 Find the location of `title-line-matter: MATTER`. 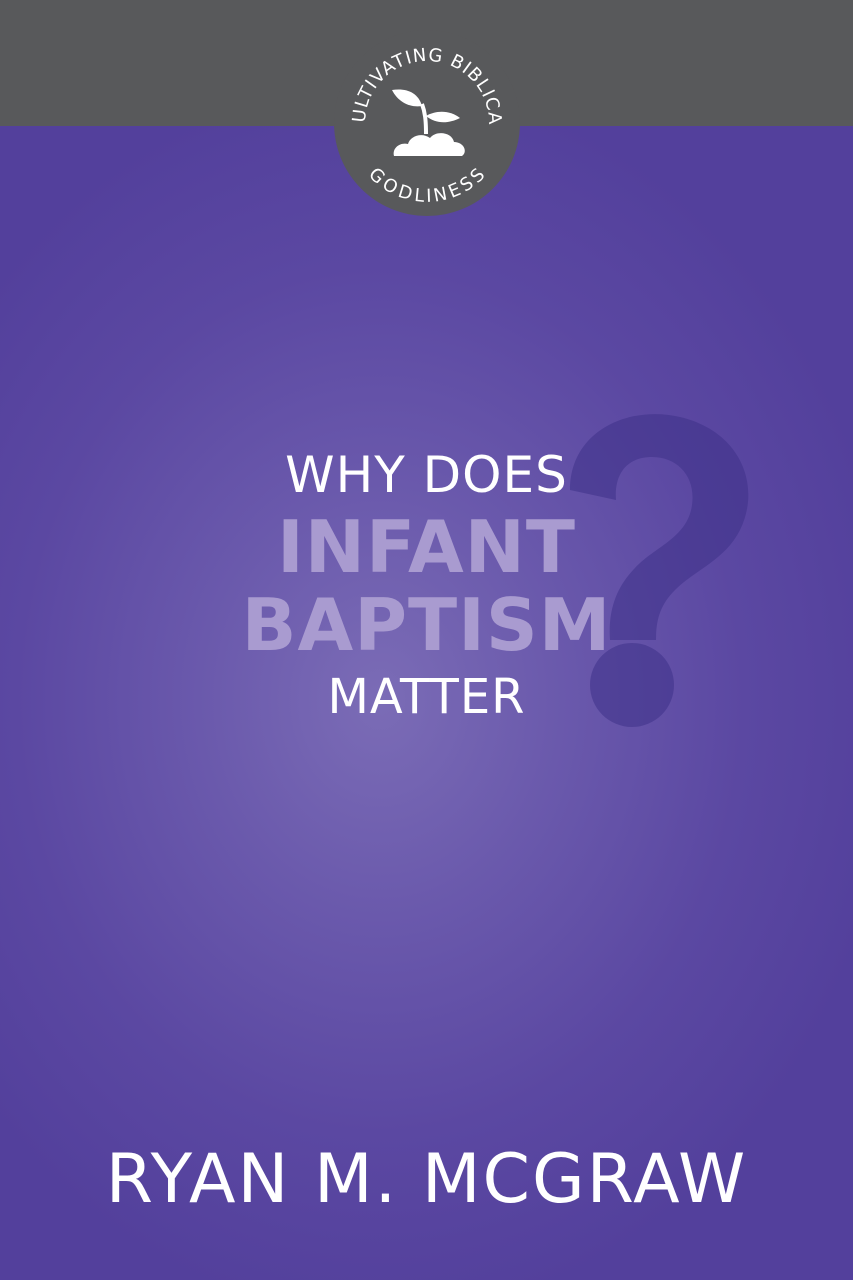

title-line-matter: MATTER is located at coordinates (426, 697).